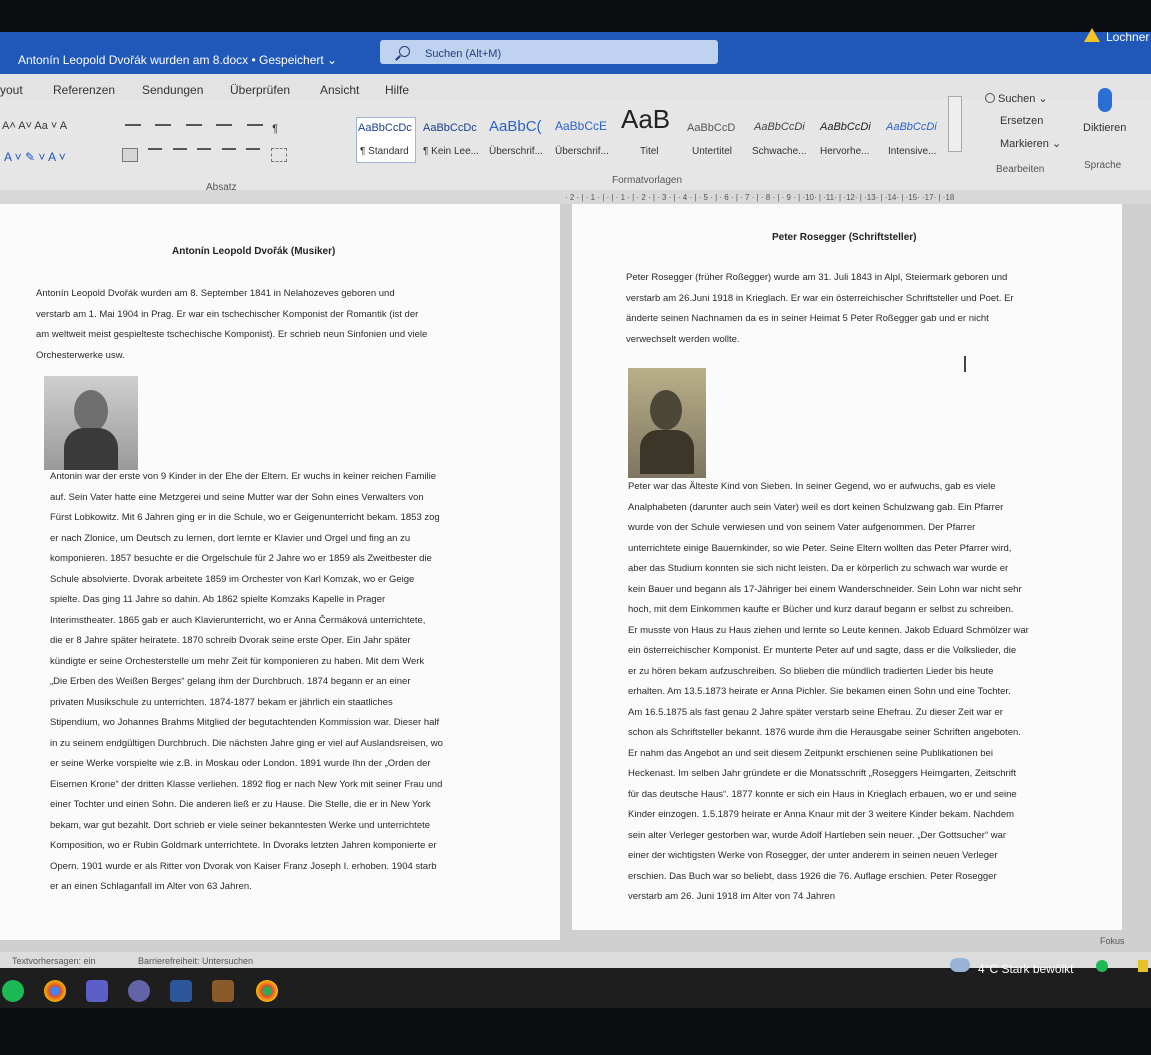 The image size is (1151, 1055). I want to click on style-preview-standard: AaBbCcDc, so click(385, 144).